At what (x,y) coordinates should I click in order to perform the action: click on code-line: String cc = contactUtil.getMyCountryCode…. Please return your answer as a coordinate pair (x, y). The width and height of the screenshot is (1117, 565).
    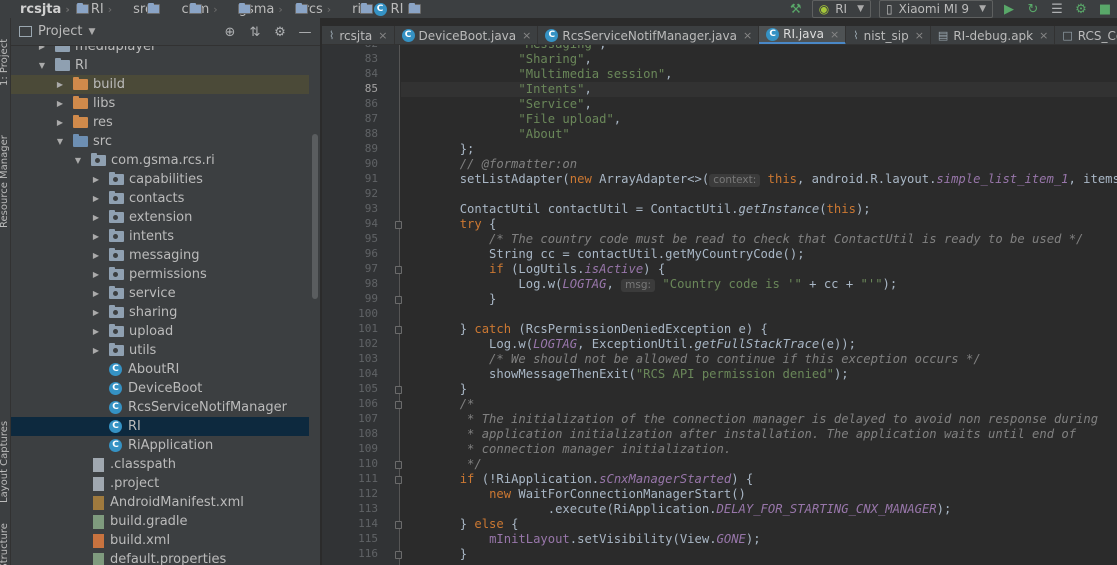
    Looking at the image, I should click on (759, 254).